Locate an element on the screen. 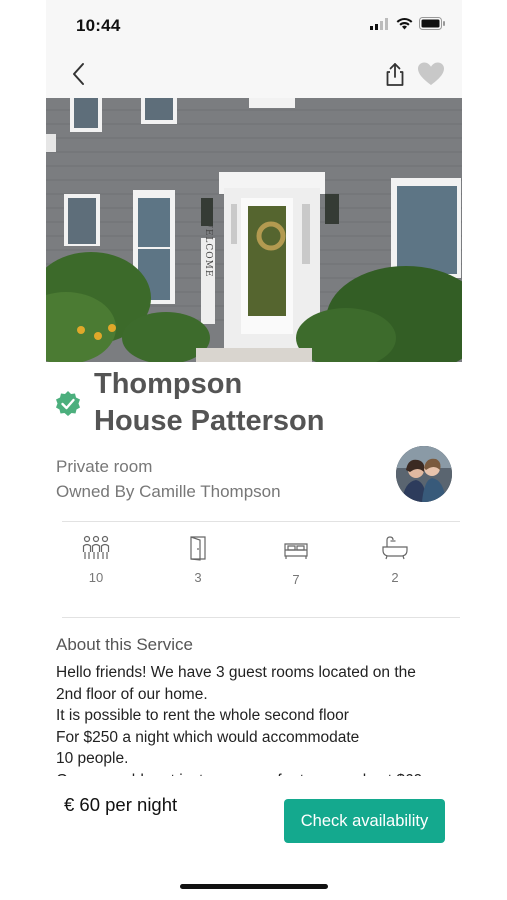 The height and width of the screenshot is (900, 507). listing-title: Thompson House Patterson is located at coordinates (244, 403).